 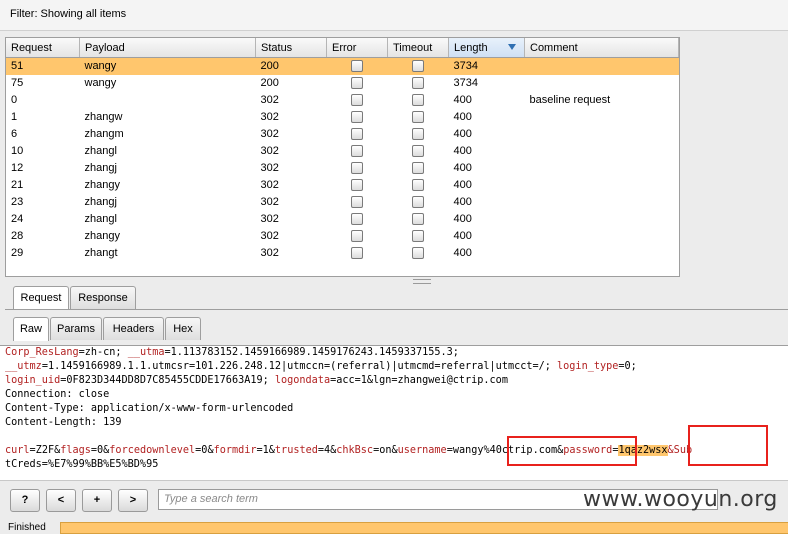 I want to click on username-highlight-box, so click(x=572, y=451).